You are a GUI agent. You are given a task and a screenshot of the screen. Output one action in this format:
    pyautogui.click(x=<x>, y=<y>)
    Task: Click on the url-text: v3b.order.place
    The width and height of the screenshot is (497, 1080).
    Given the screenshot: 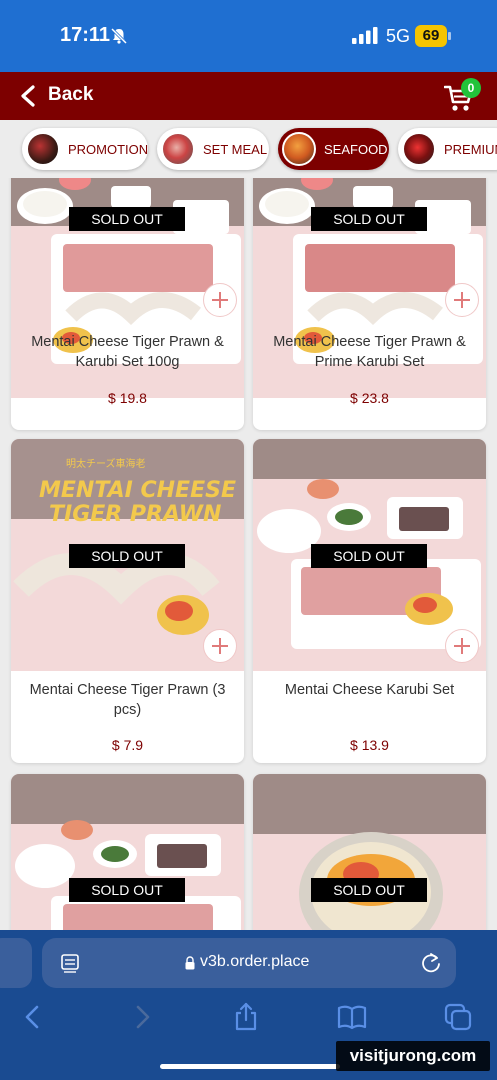 What is the action you would take?
    pyautogui.click(x=255, y=961)
    